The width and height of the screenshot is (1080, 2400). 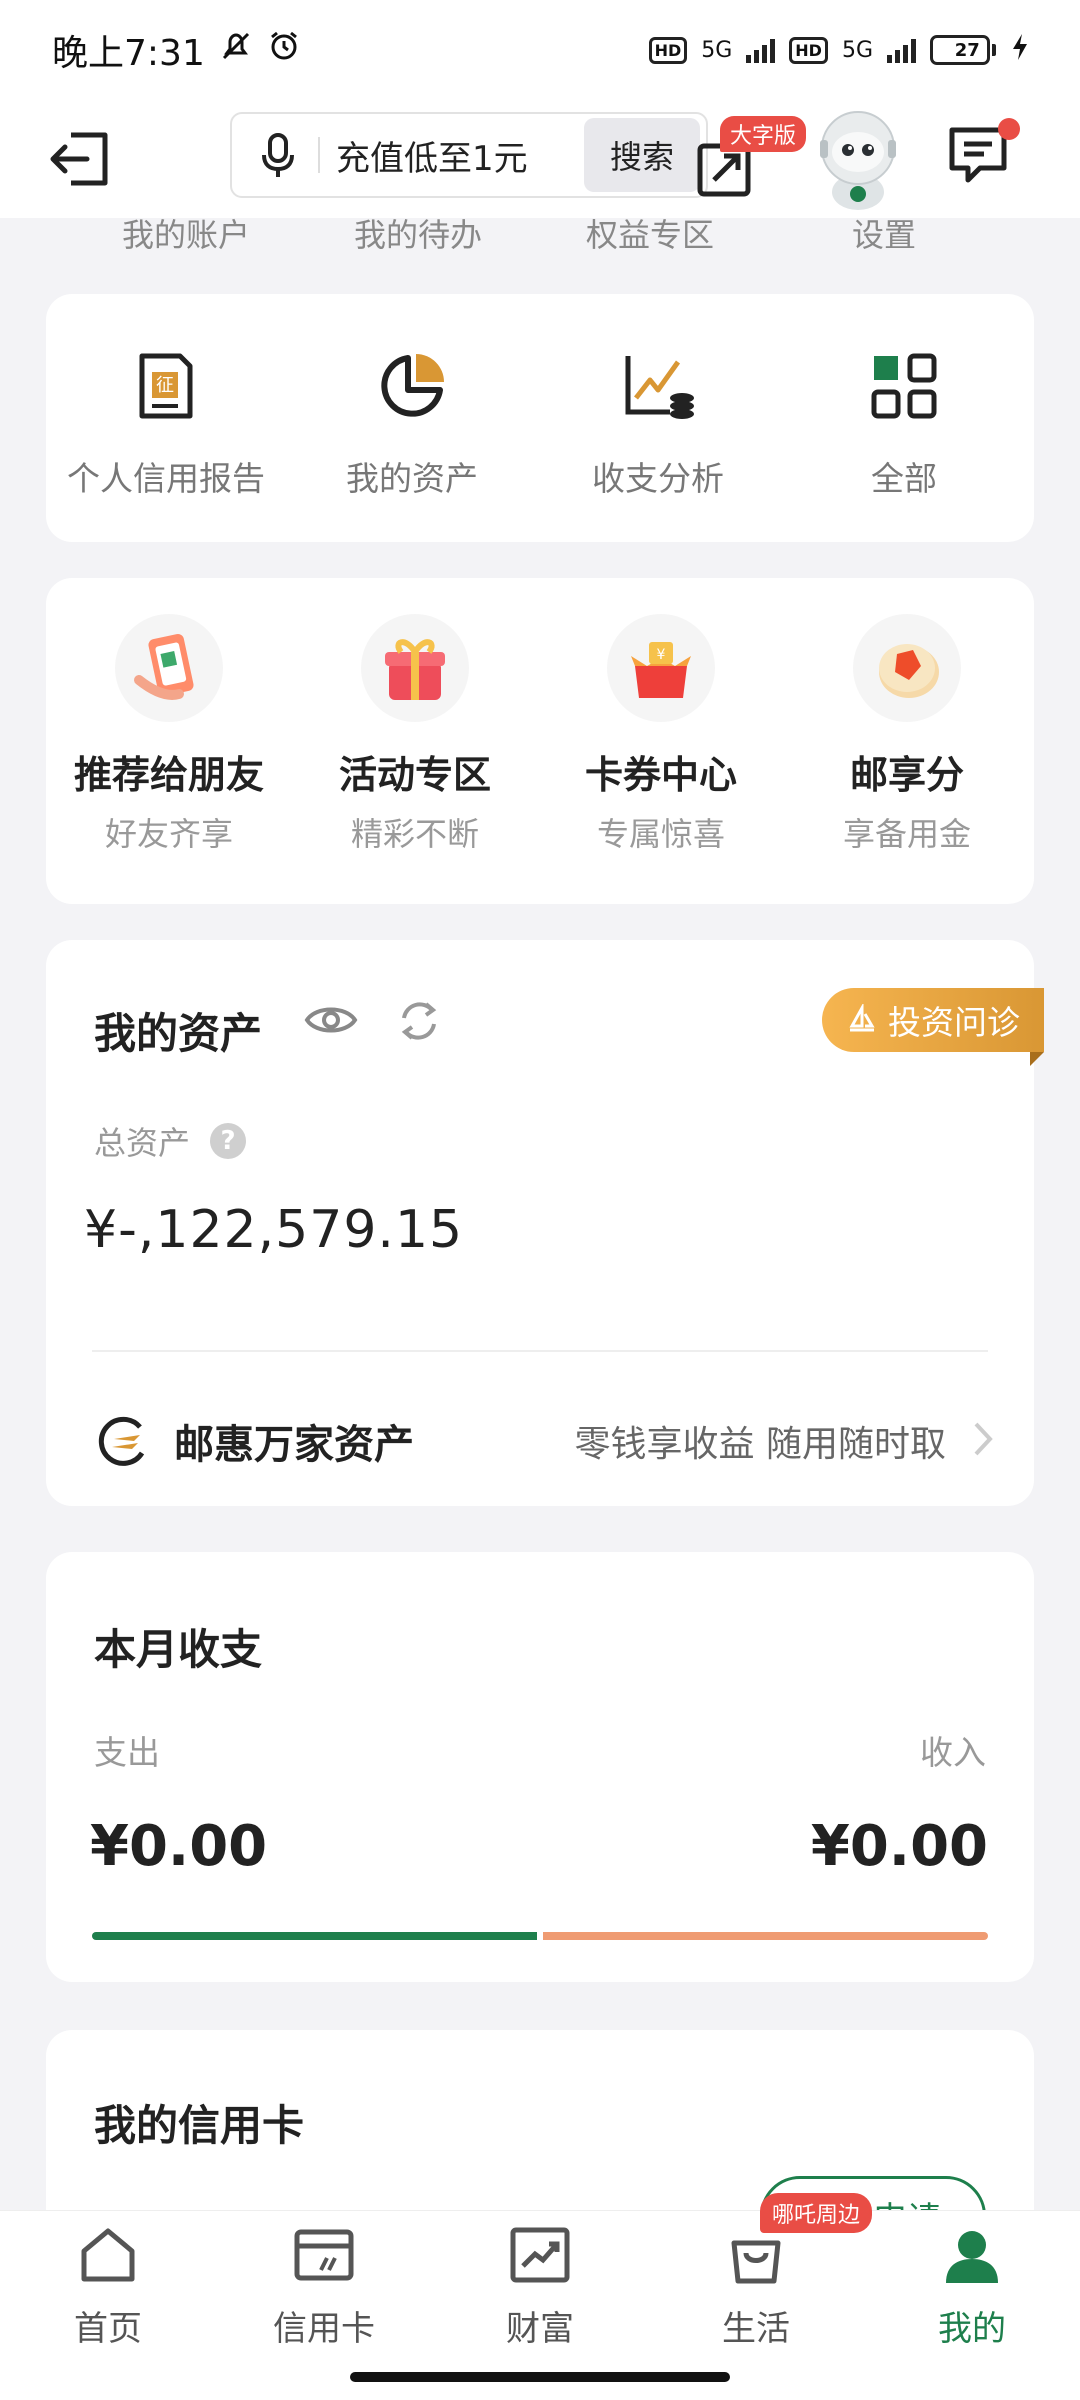 I want to click on credit-card-title: 我的信用卡, so click(x=199, y=2125).